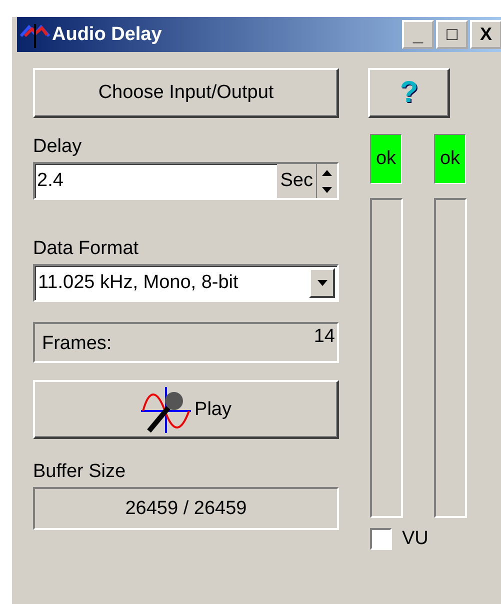 This screenshot has height=604, width=501. What do you see at coordinates (86, 249) in the screenshot?
I see `data-format-label: Data Format` at bounding box center [86, 249].